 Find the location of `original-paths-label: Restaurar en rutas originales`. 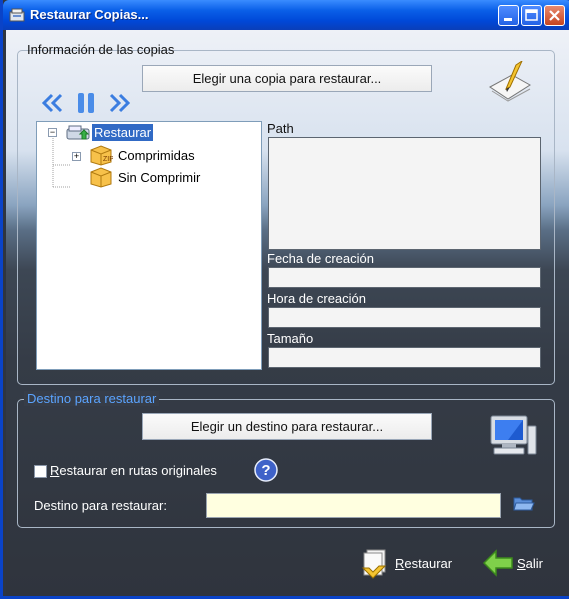

original-paths-label: Restaurar en rutas originales is located at coordinates (133, 470).